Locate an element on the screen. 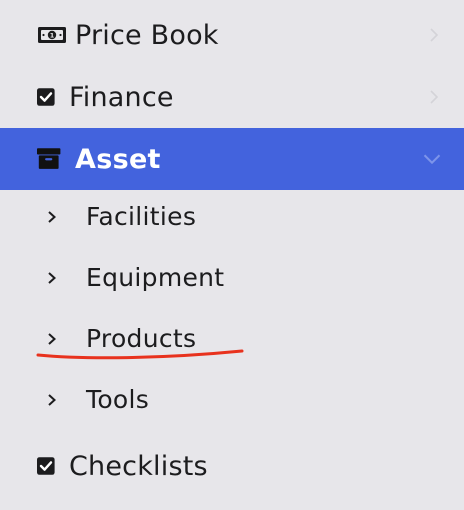 The image size is (464, 510). svg-text: 1 is located at coordinates (52, 36).